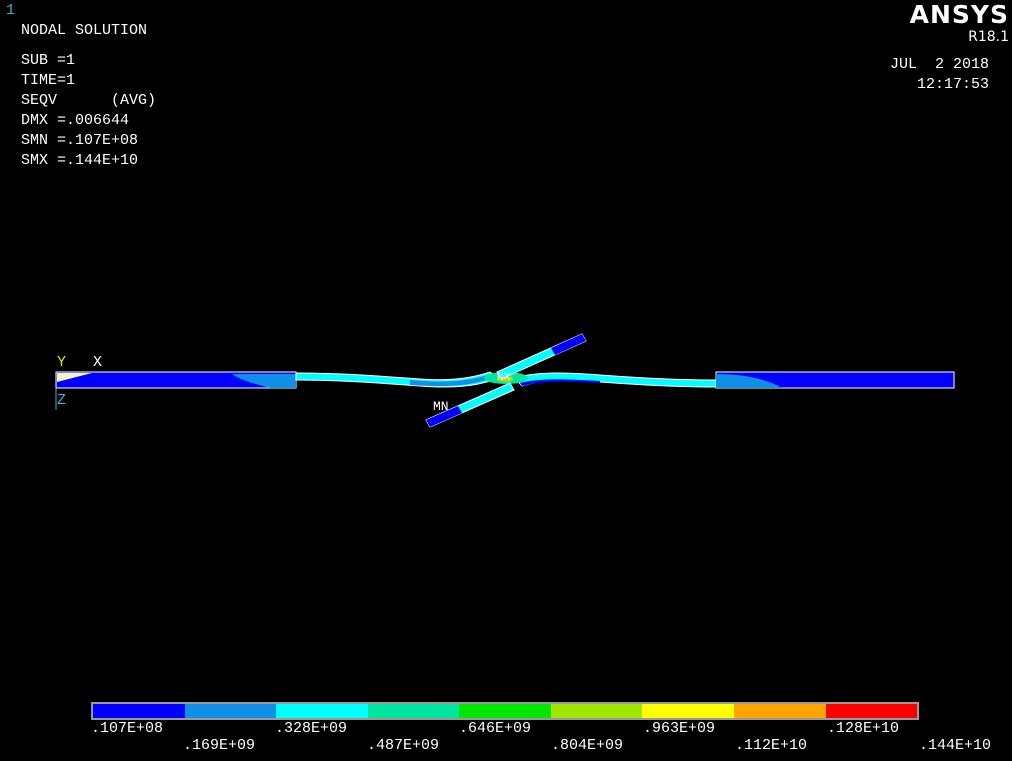 The width and height of the screenshot is (1012, 761). What do you see at coordinates (397, 379) in the screenshot?
I see `left-thin-strip` at bounding box center [397, 379].